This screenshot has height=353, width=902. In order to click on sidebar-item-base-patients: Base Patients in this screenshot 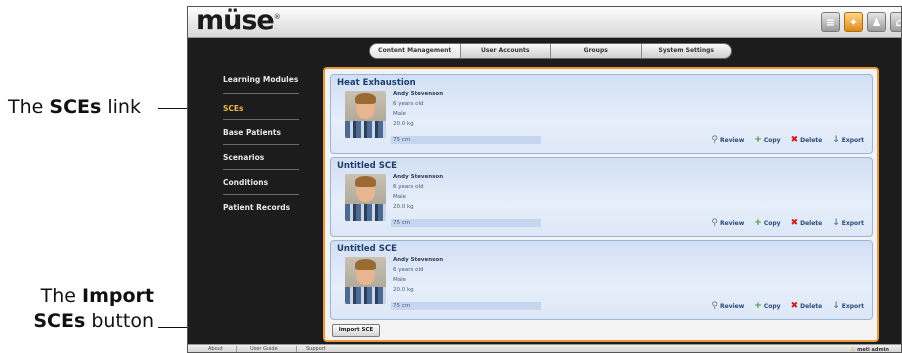, I will do `click(263, 132)`.